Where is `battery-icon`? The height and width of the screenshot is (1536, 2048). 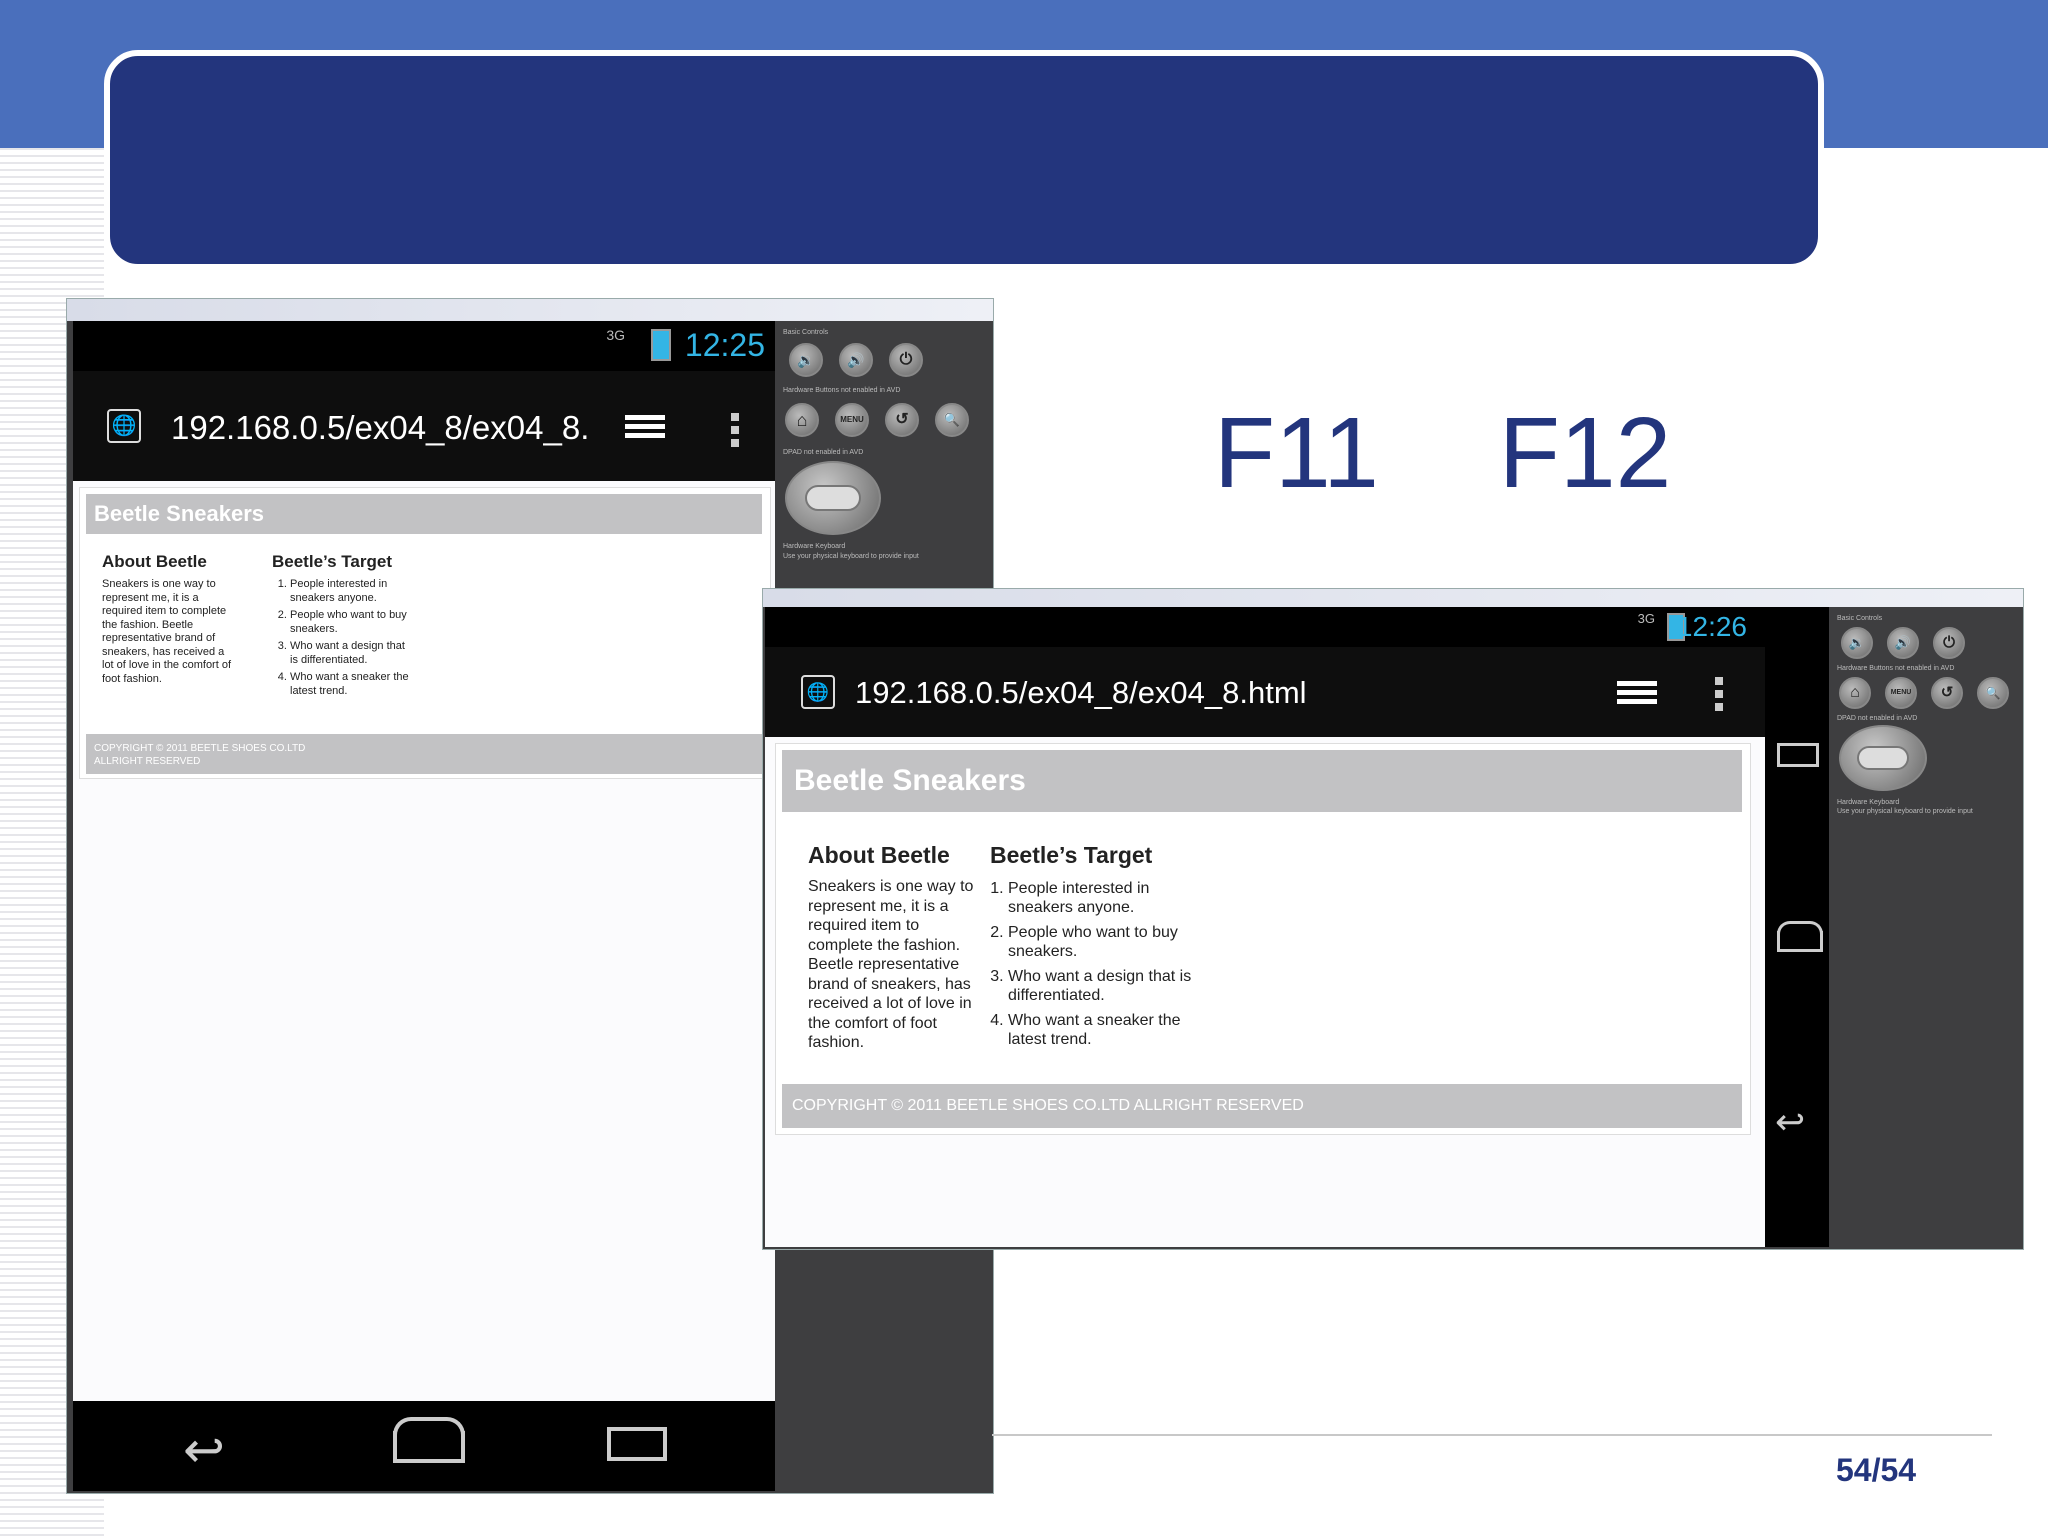 battery-icon is located at coordinates (661, 345).